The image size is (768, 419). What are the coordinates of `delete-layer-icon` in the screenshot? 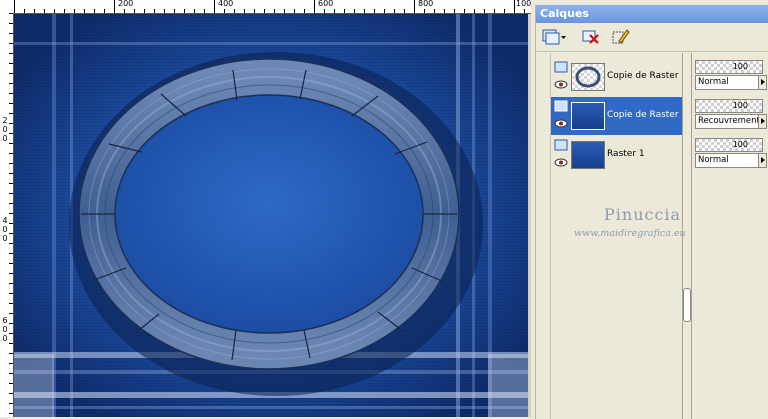 It's located at (591, 37).